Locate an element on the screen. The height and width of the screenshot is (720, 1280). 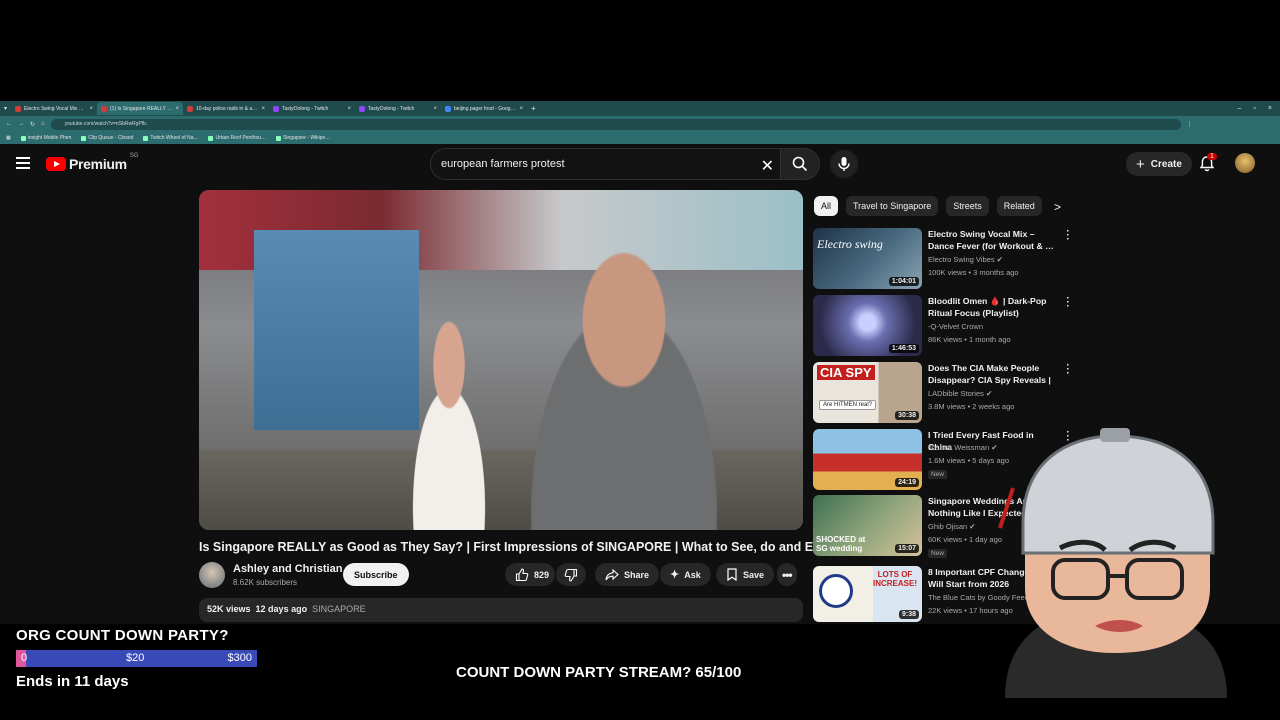
youtube-favicon-icon is located at coordinates (190, 108).